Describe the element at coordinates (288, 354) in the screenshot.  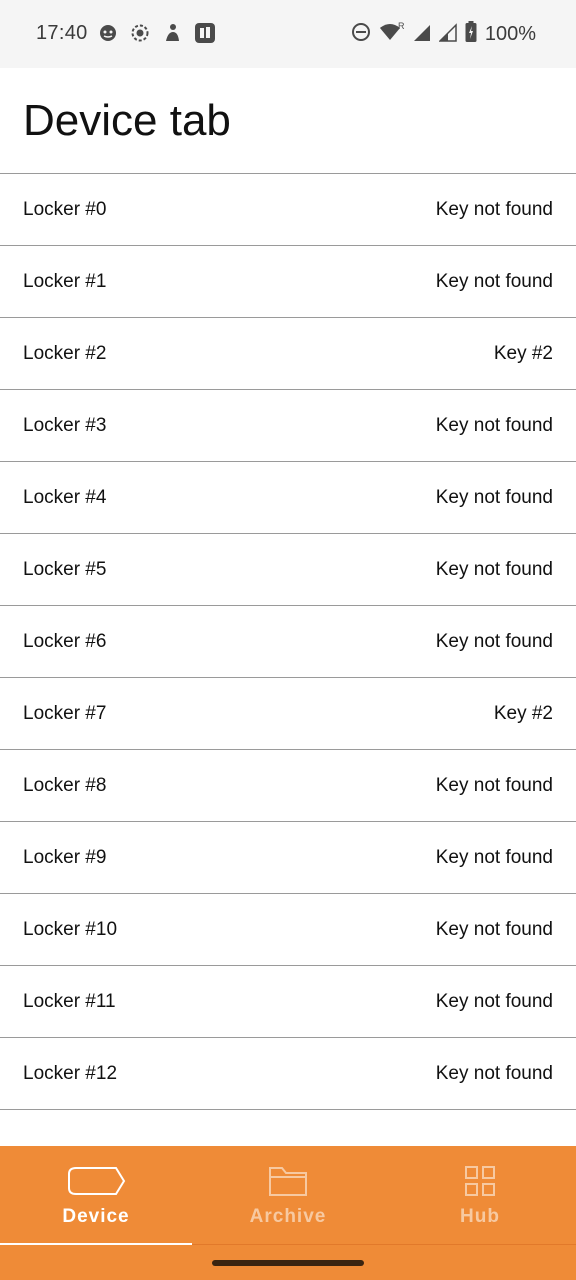
I see `list-item: Locker #2 Key #2` at that location.